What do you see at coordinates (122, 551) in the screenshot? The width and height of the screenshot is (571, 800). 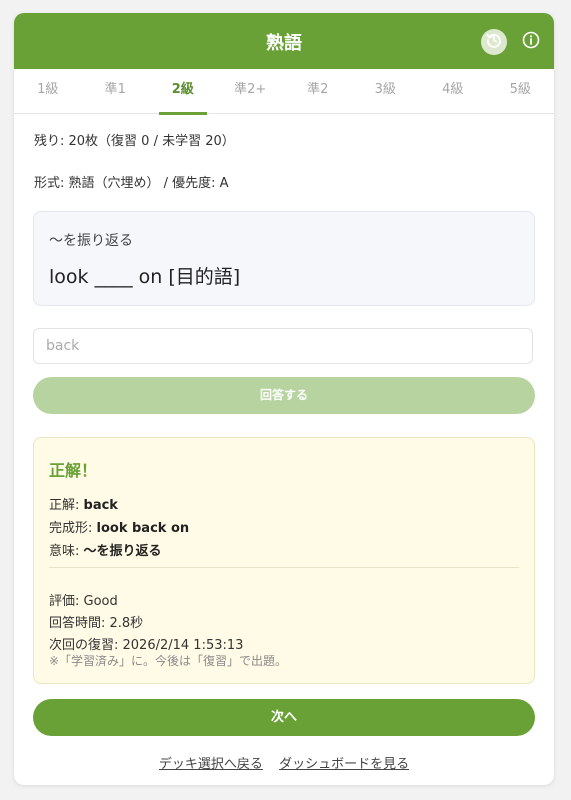 I see `meaning-value: 〜を振り返る` at bounding box center [122, 551].